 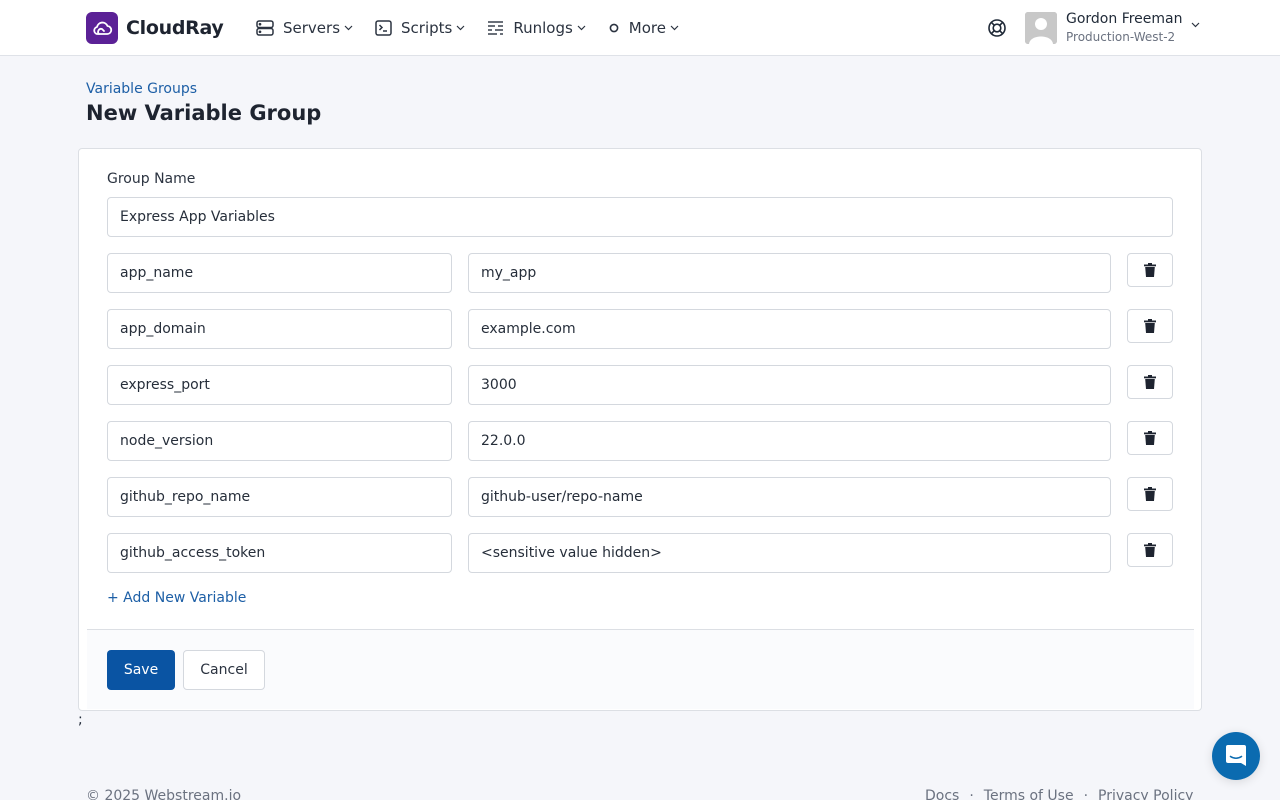 What do you see at coordinates (1041, 28) in the screenshot?
I see `avatar` at bounding box center [1041, 28].